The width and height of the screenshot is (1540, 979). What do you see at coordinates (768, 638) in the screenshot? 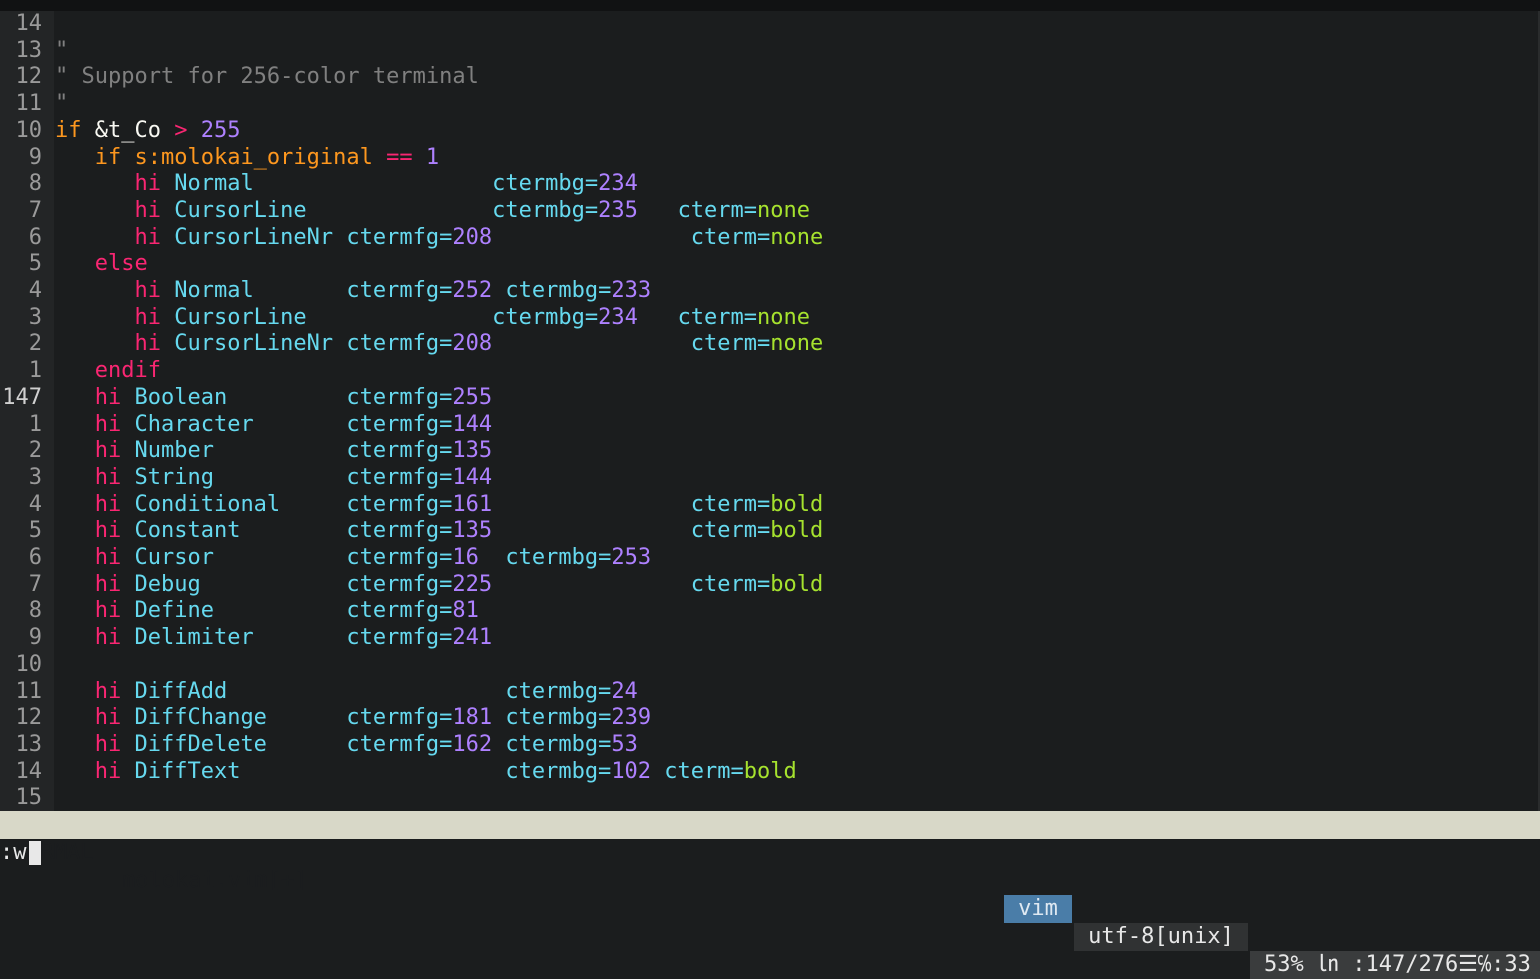
I see `code-line: 9 hi Delimiter ctermfg=241` at bounding box center [768, 638].